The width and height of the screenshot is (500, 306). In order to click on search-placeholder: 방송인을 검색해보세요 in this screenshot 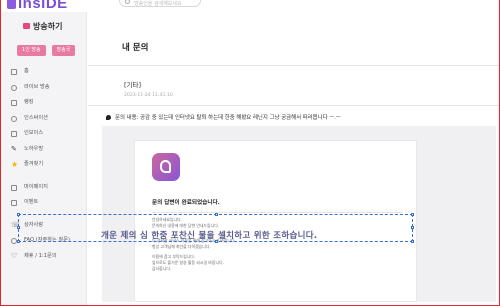, I will do `click(158, 4)`.